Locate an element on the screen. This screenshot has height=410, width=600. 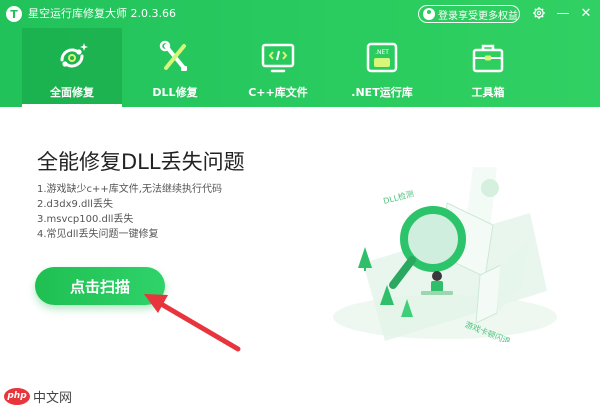
tab-label: 工具箱 is located at coordinates (488, 92).